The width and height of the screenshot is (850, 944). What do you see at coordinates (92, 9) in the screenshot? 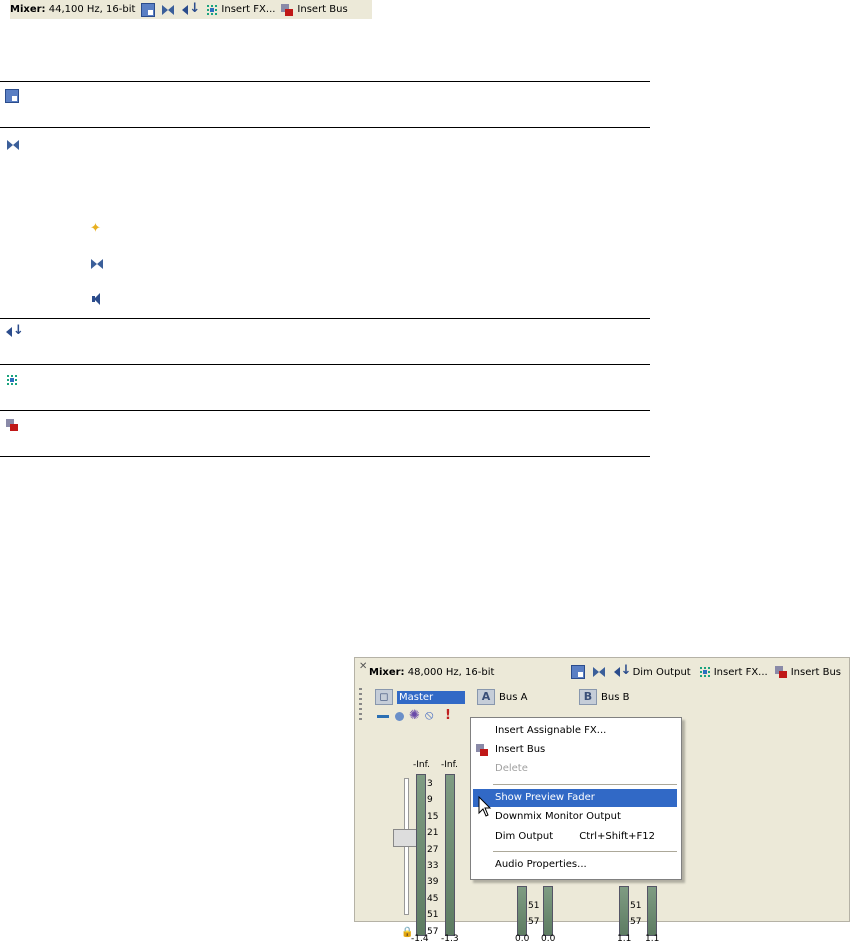
I see `toolbar-format: 44,100 Hz, 16-bit` at bounding box center [92, 9].